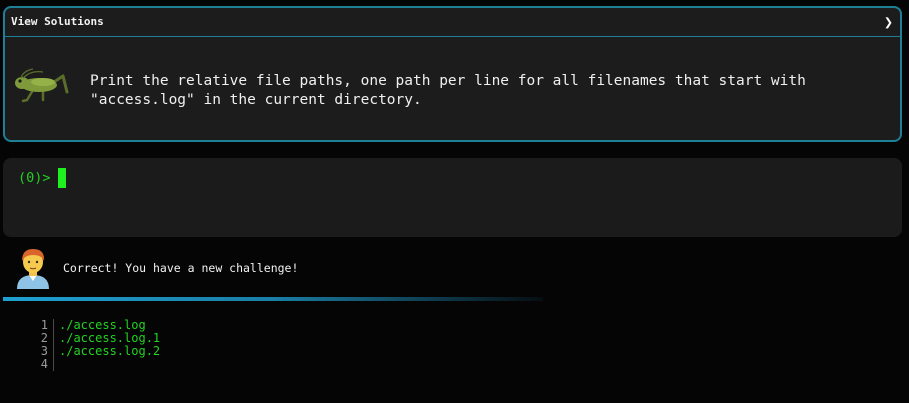 The width and height of the screenshot is (909, 403). What do you see at coordinates (41, 364) in the screenshot?
I see `line-number: 4` at bounding box center [41, 364].